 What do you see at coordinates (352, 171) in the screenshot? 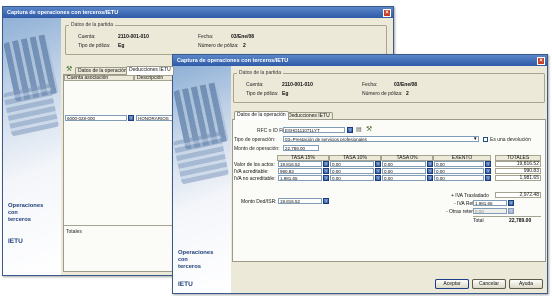
I see `cell-iva-acr-10: 0.00` at bounding box center [352, 171].